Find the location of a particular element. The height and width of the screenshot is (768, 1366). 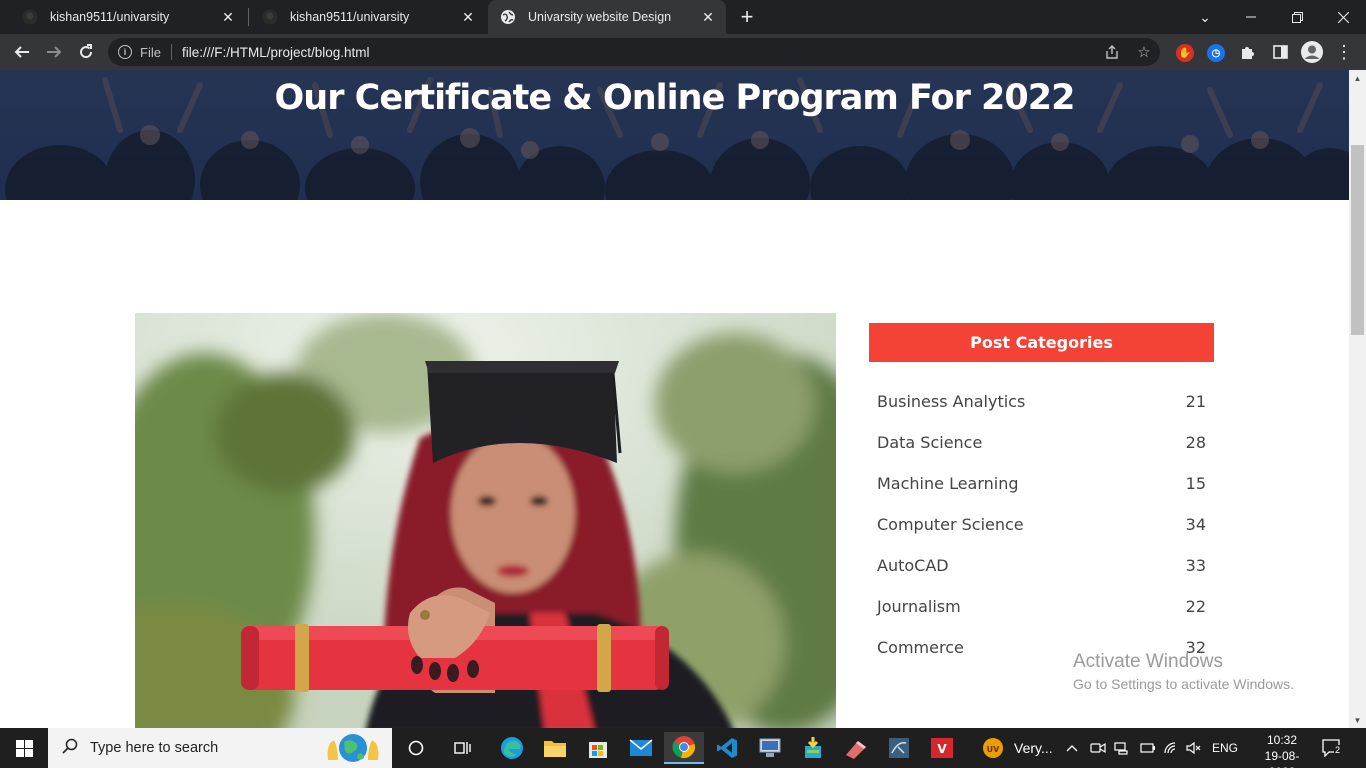

windows-logo-icon is located at coordinates (24, 748).